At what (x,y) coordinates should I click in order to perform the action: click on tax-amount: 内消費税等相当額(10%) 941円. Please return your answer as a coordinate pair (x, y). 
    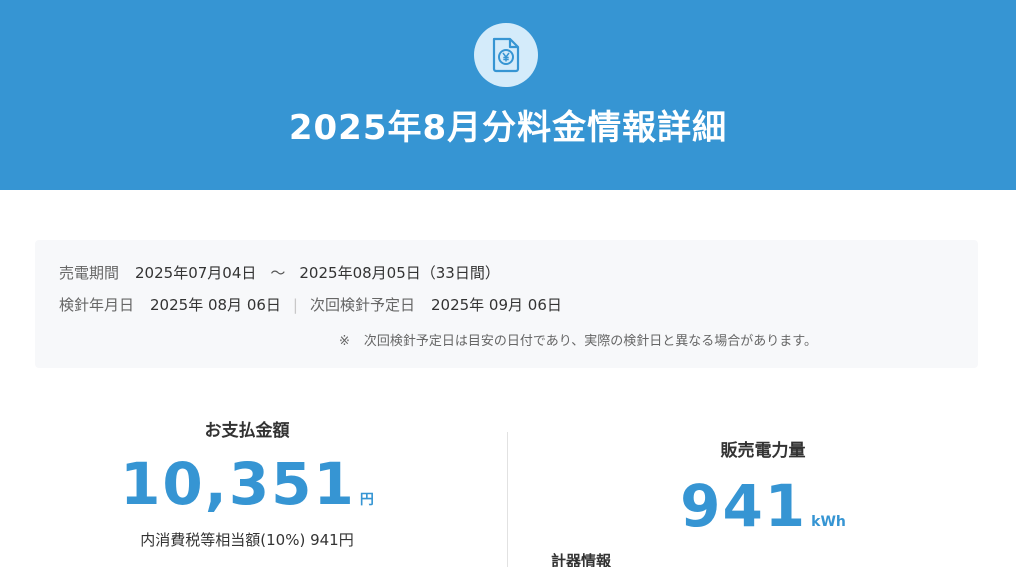
    Looking at the image, I should click on (247, 540).